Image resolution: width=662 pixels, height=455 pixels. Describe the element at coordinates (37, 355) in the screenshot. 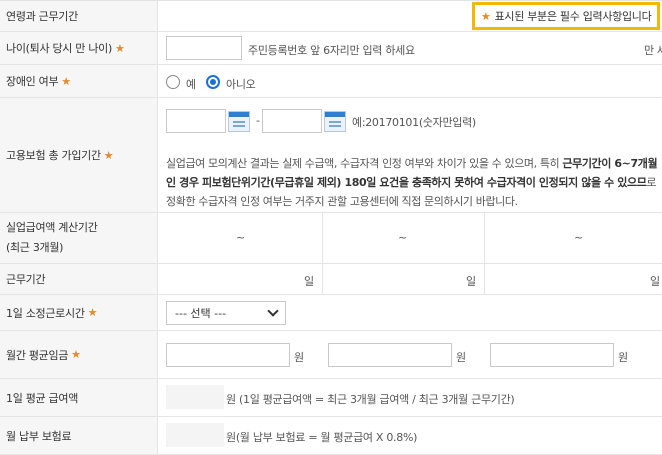

I see `monthly-wage-label-text: 월간 평균임금` at that location.